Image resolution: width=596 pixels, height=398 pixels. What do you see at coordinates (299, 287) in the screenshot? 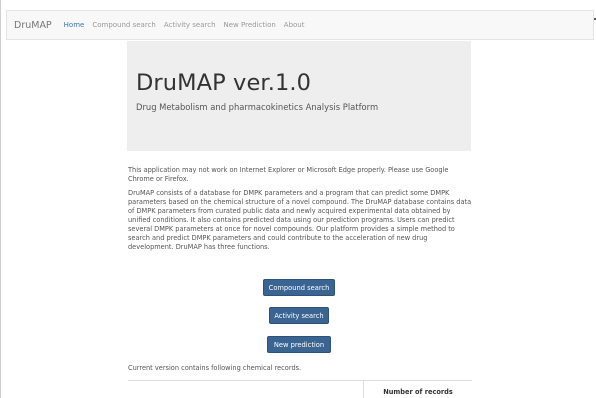
I see `compound-search-button: Compound search` at bounding box center [299, 287].